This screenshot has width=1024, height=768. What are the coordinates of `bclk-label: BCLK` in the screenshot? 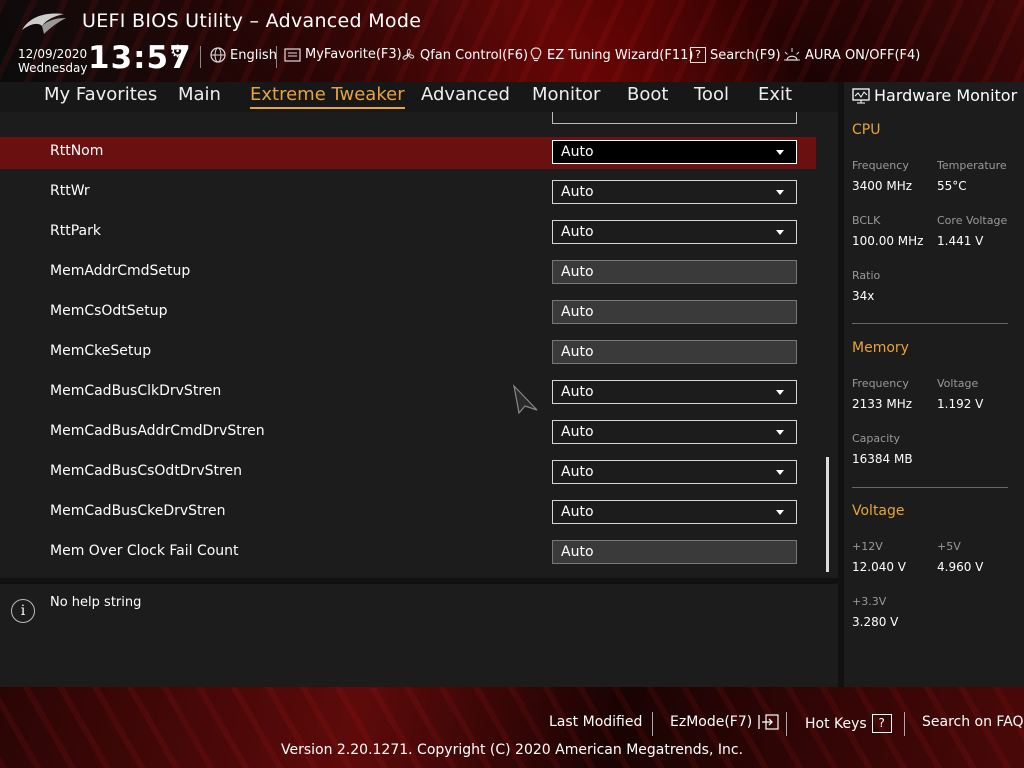 It's located at (866, 220).